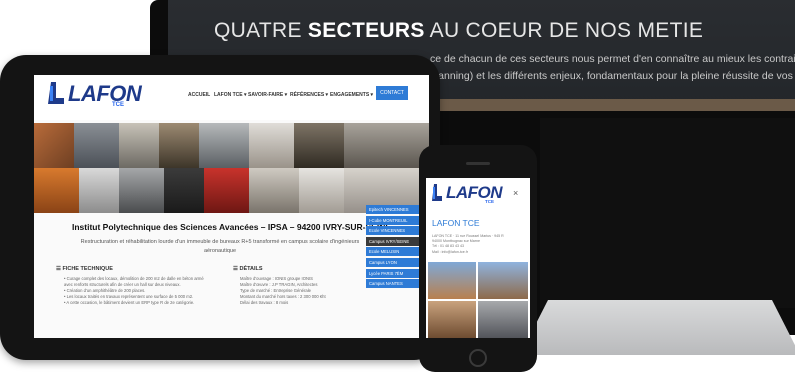 The height and width of the screenshot is (372, 795). What do you see at coordinates (515, 193) in the screenshot?
I see `close-icon: ×` at bounding box center [515, 193].